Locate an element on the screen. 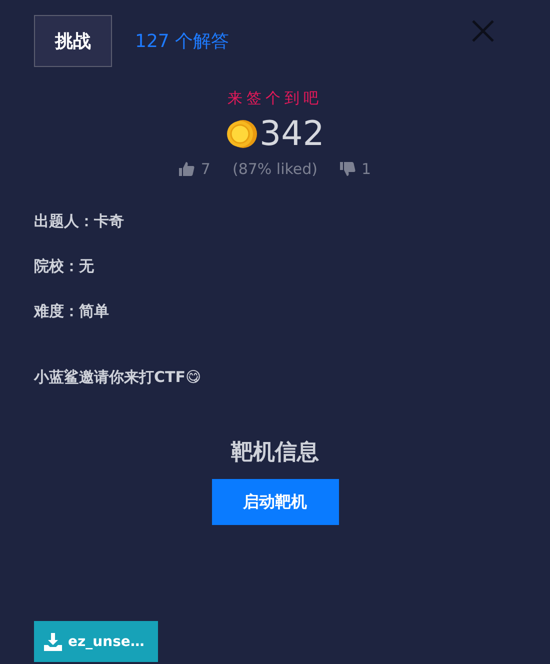 The width and height of the screenshot is (550, 664). download-icon is located at coordinates (53, 641).